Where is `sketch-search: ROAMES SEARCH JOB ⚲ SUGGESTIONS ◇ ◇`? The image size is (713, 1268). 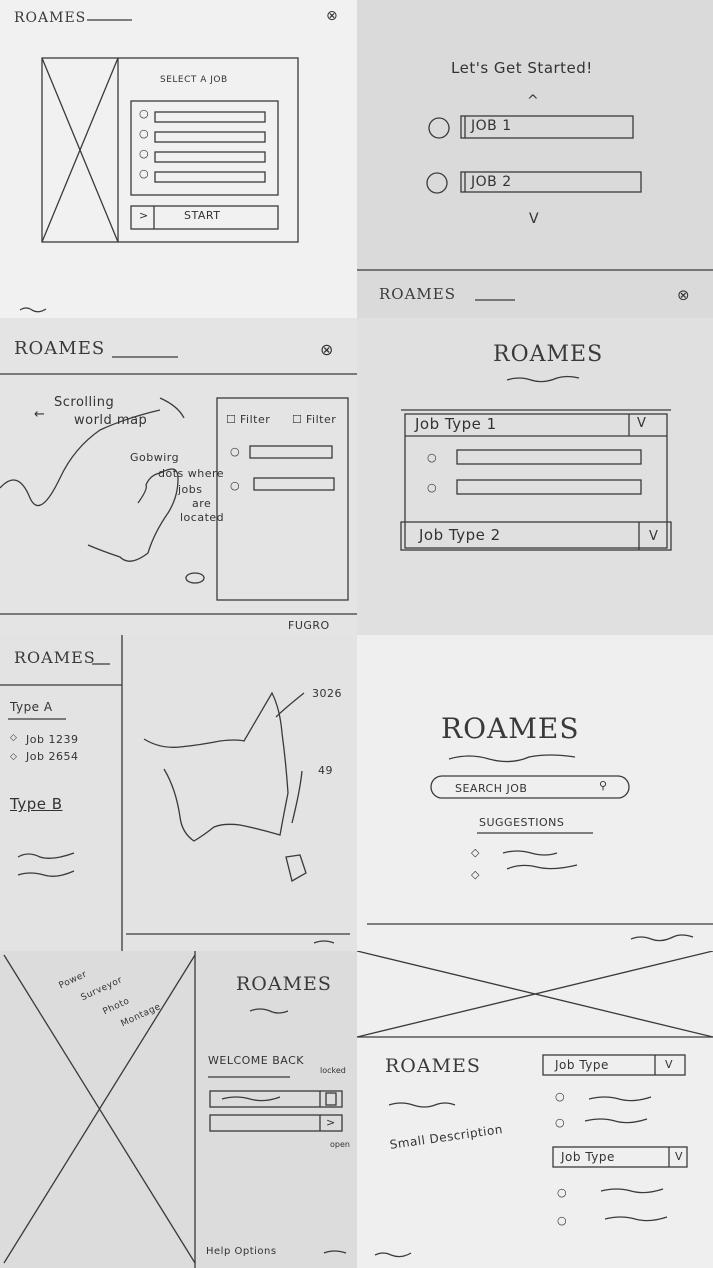 sketch-search: ROAMES SEARCH JOB ⚲ SUGGESTIONS ◇ ◇ is located at coordinates (535, 793).